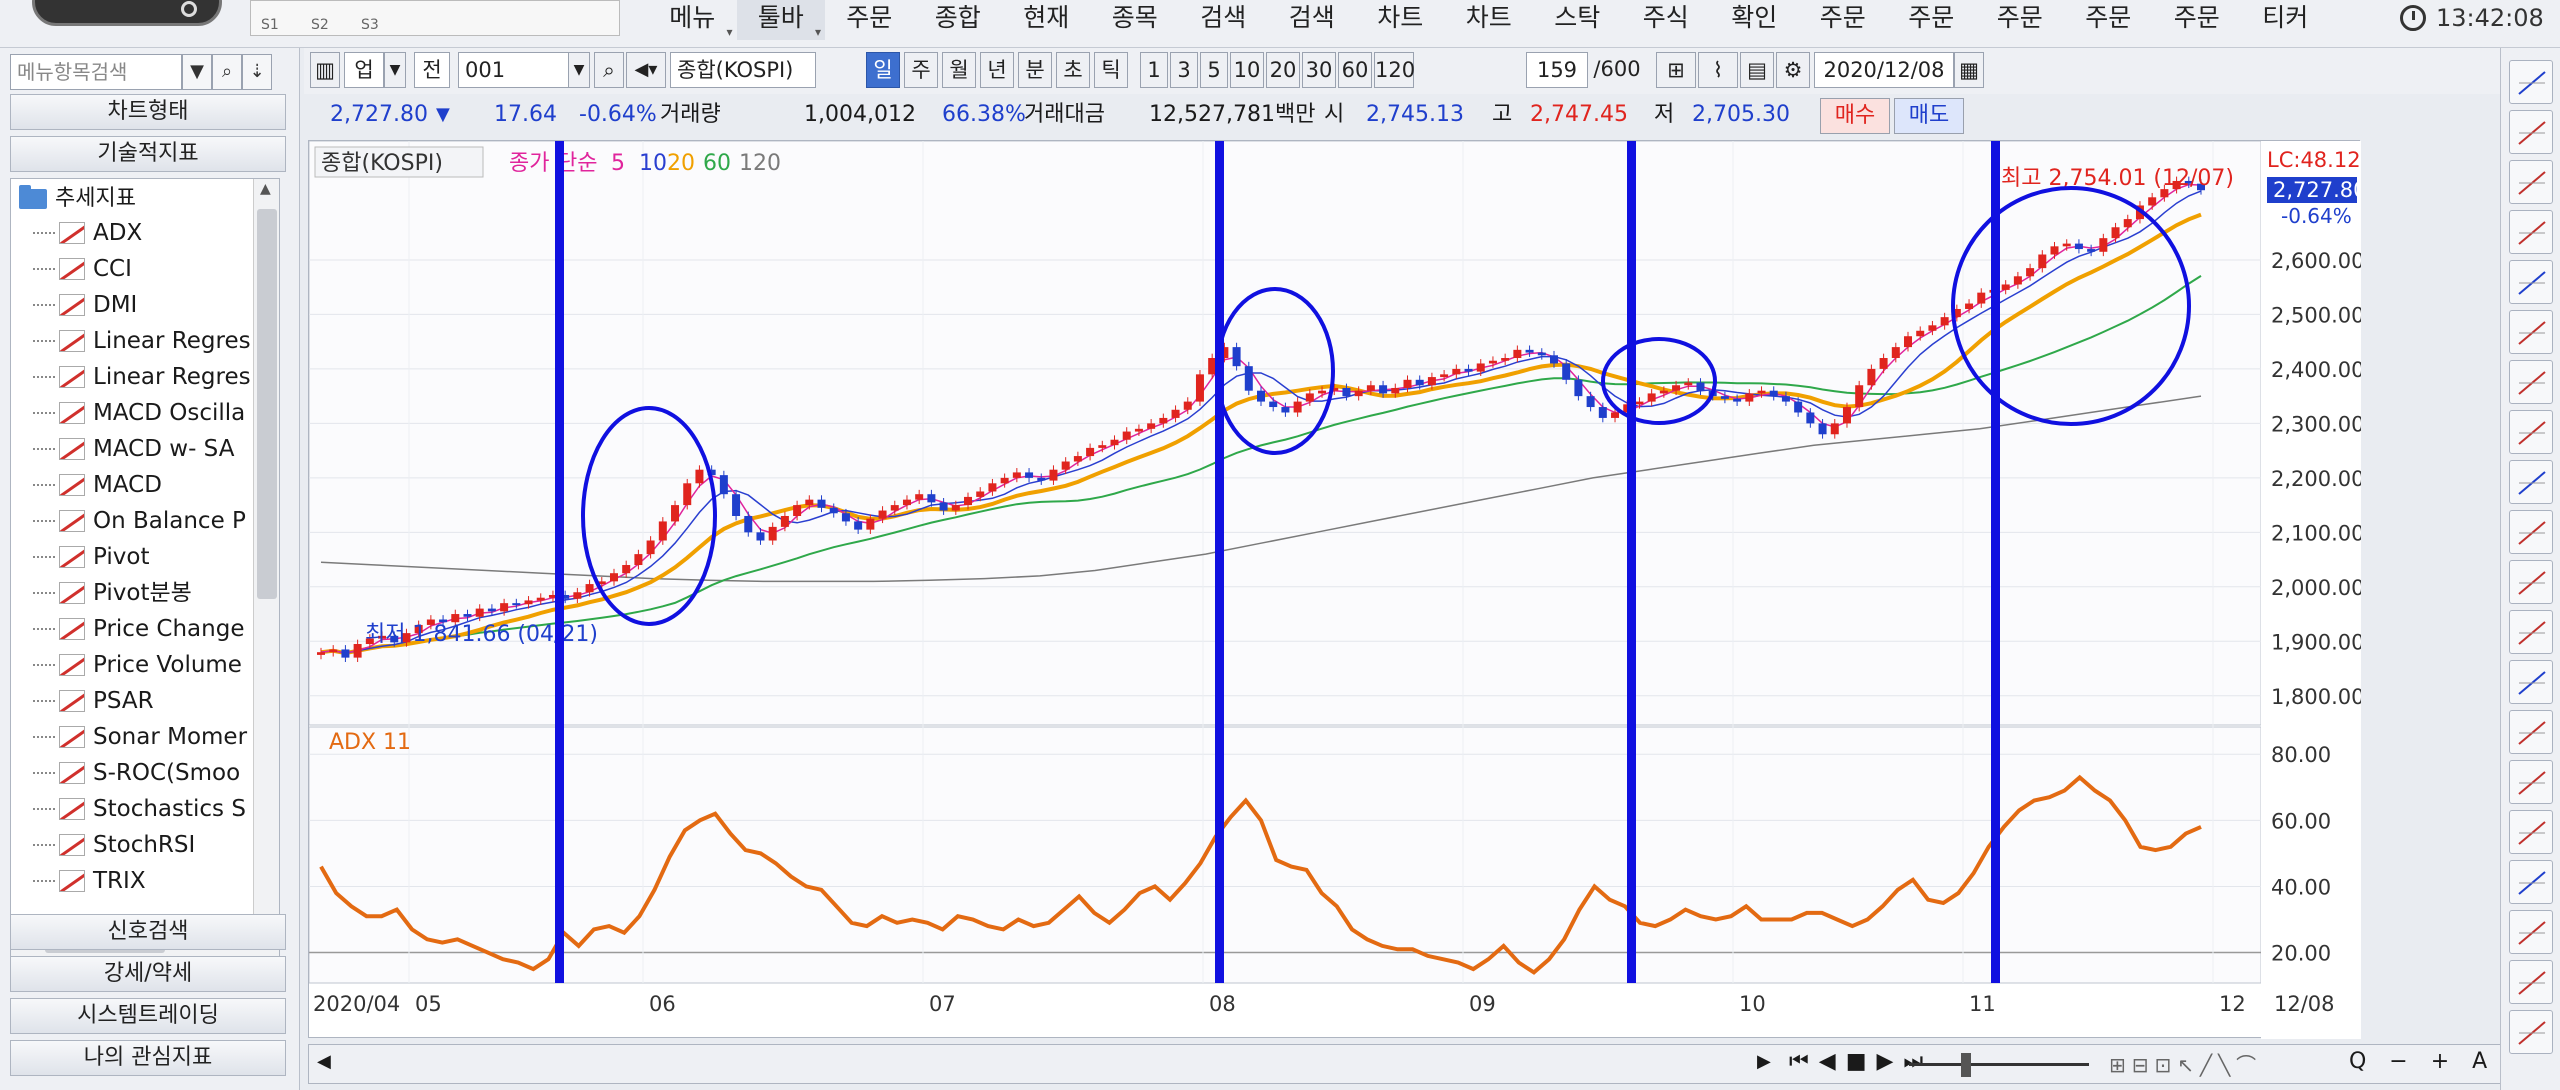  I want to click on crosshair-tool-icon, so click(2531, 182).